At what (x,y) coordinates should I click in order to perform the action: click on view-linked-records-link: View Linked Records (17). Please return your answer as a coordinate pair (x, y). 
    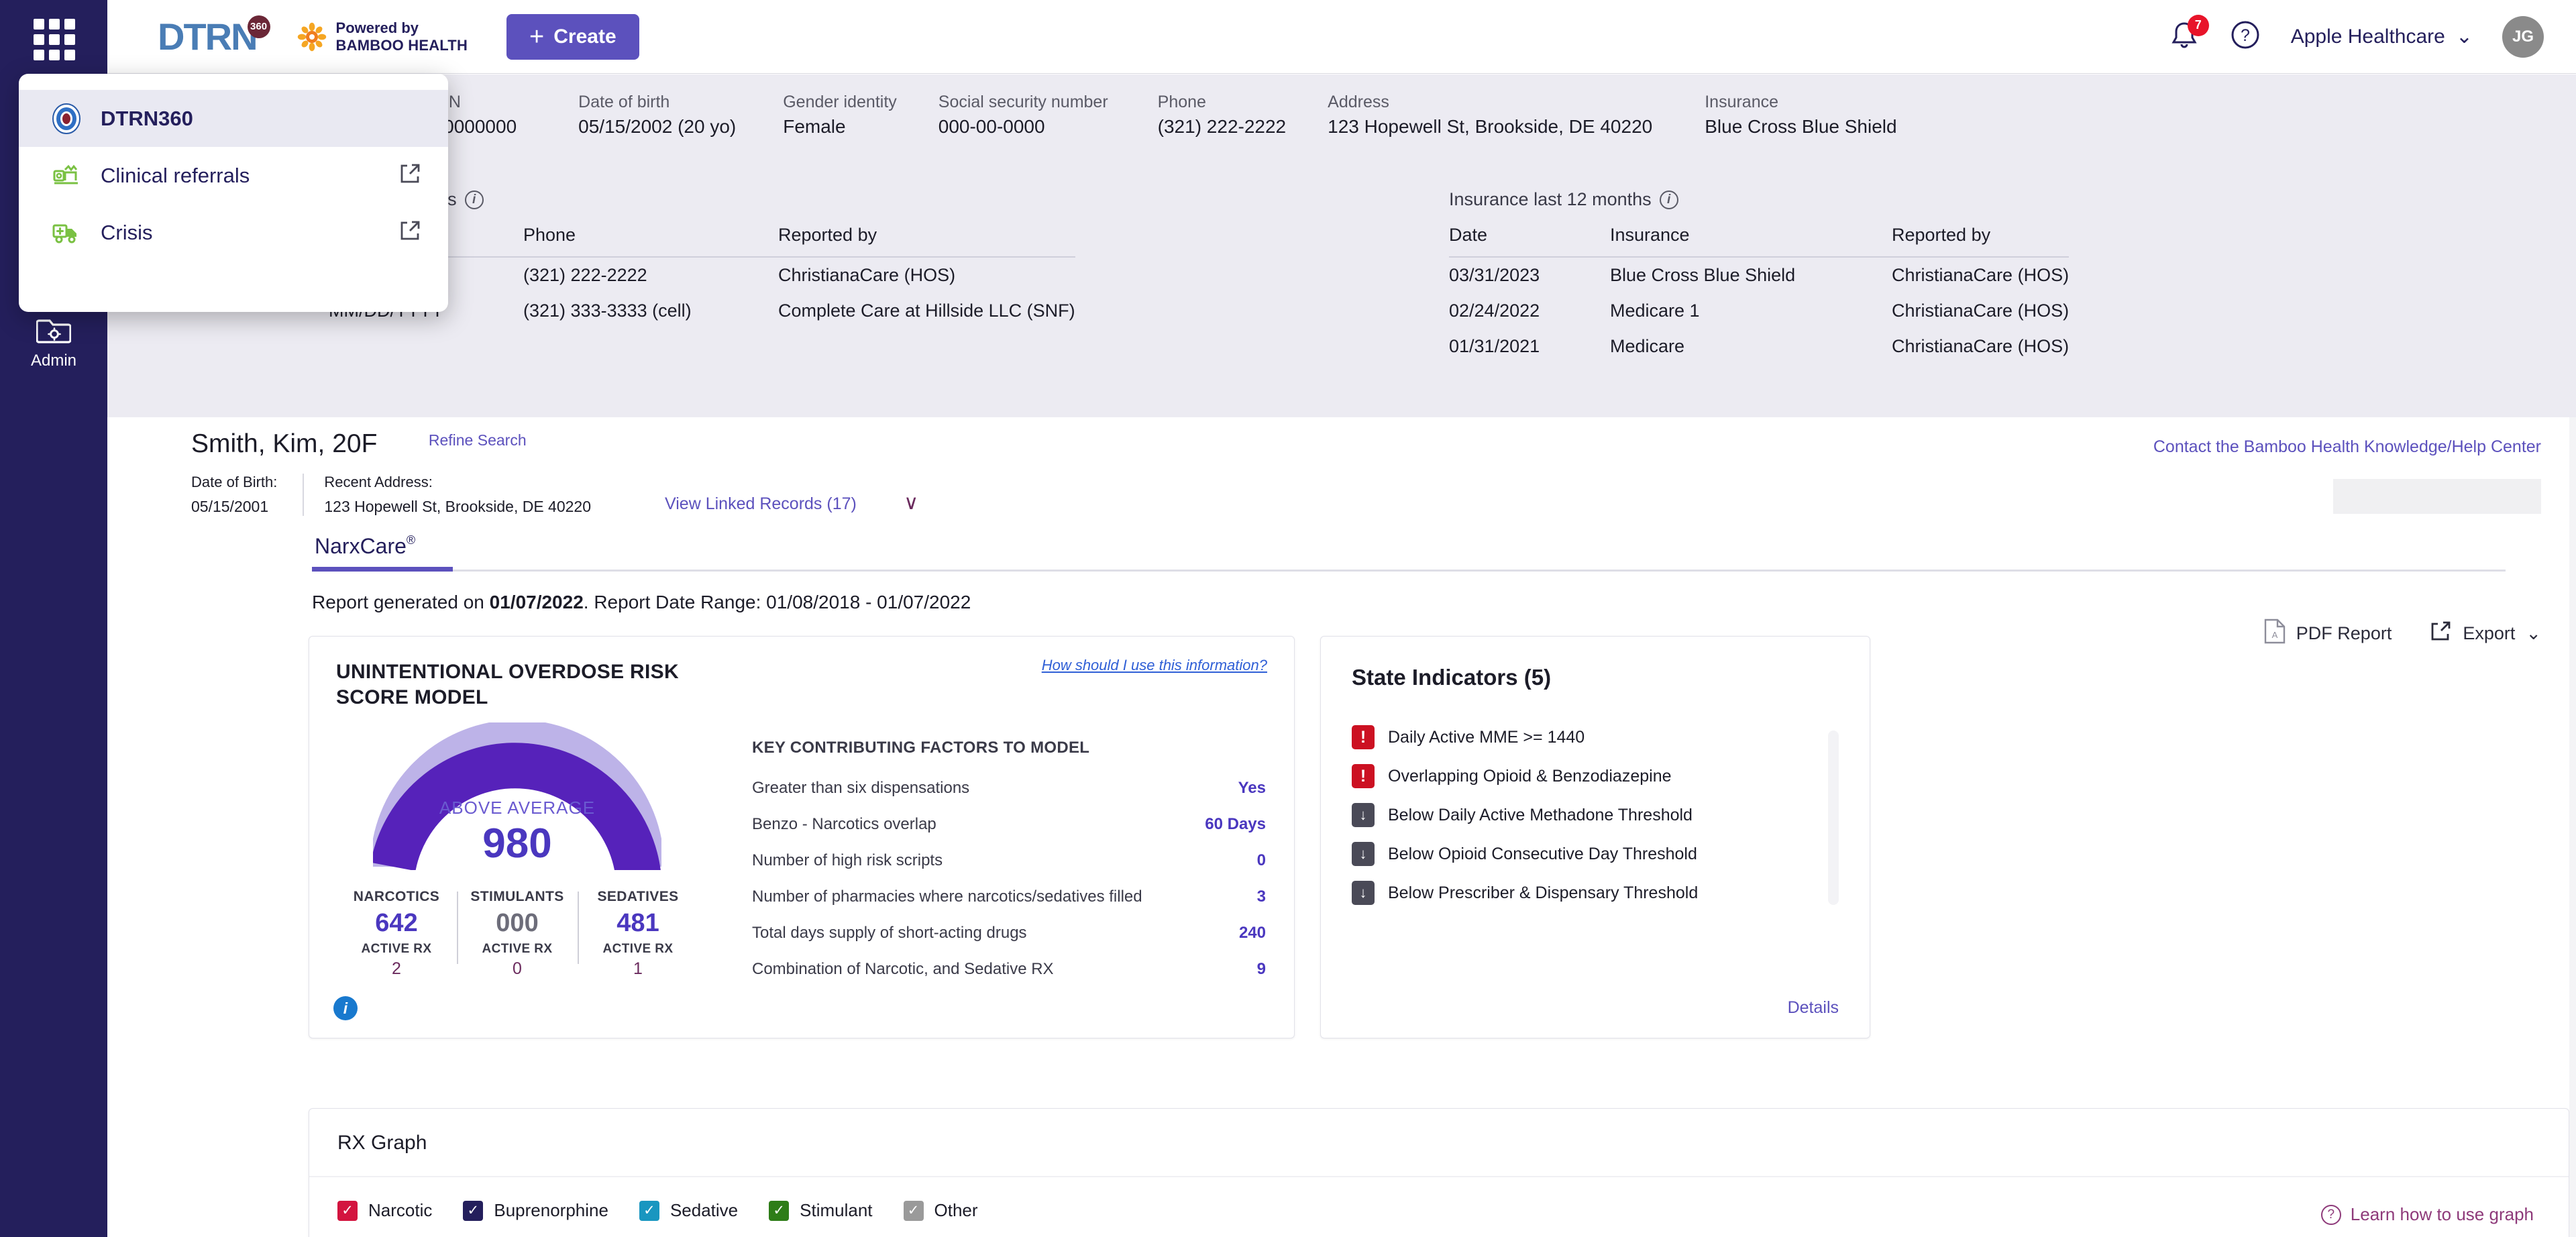
    Looking at the image, I should click on (761, 503).